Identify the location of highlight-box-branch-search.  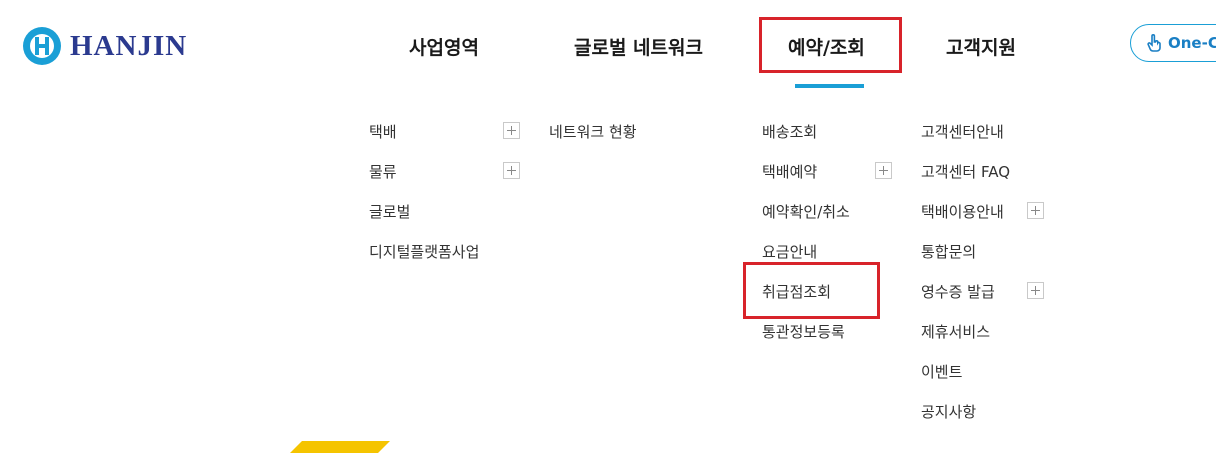
(811, 290).